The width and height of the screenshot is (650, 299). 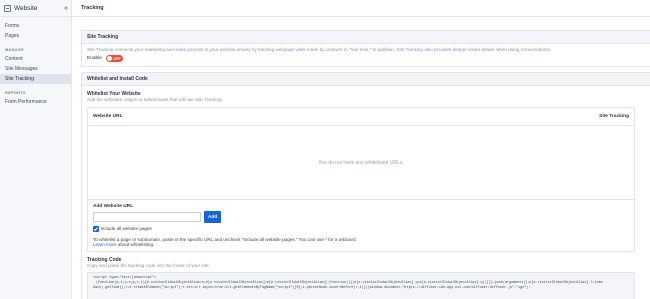 What do you see at coordinates (135, 244) in the screenshot?
I see `learn-more-suffix: about whitelisting.` at bounding box center [135, 244].